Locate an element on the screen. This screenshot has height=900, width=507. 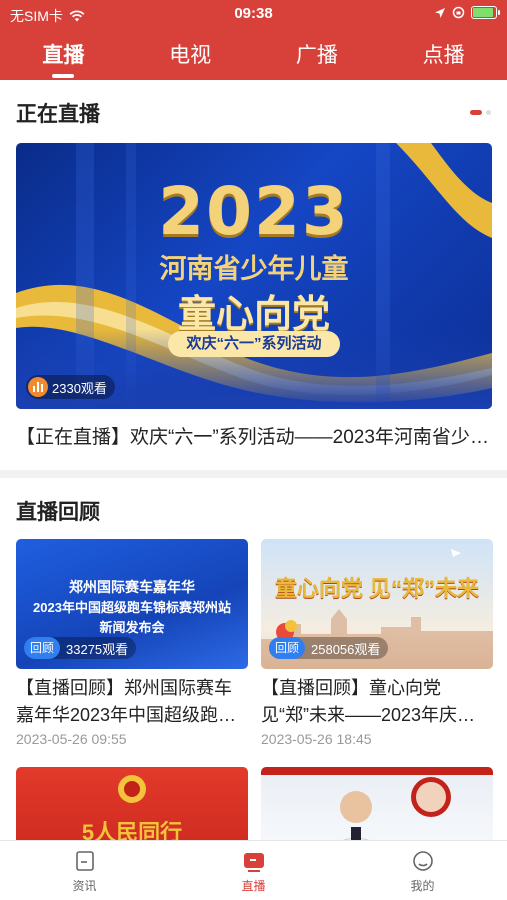
status-bar: 无SIM卡 09:38 is located at coordinates (253, 14).